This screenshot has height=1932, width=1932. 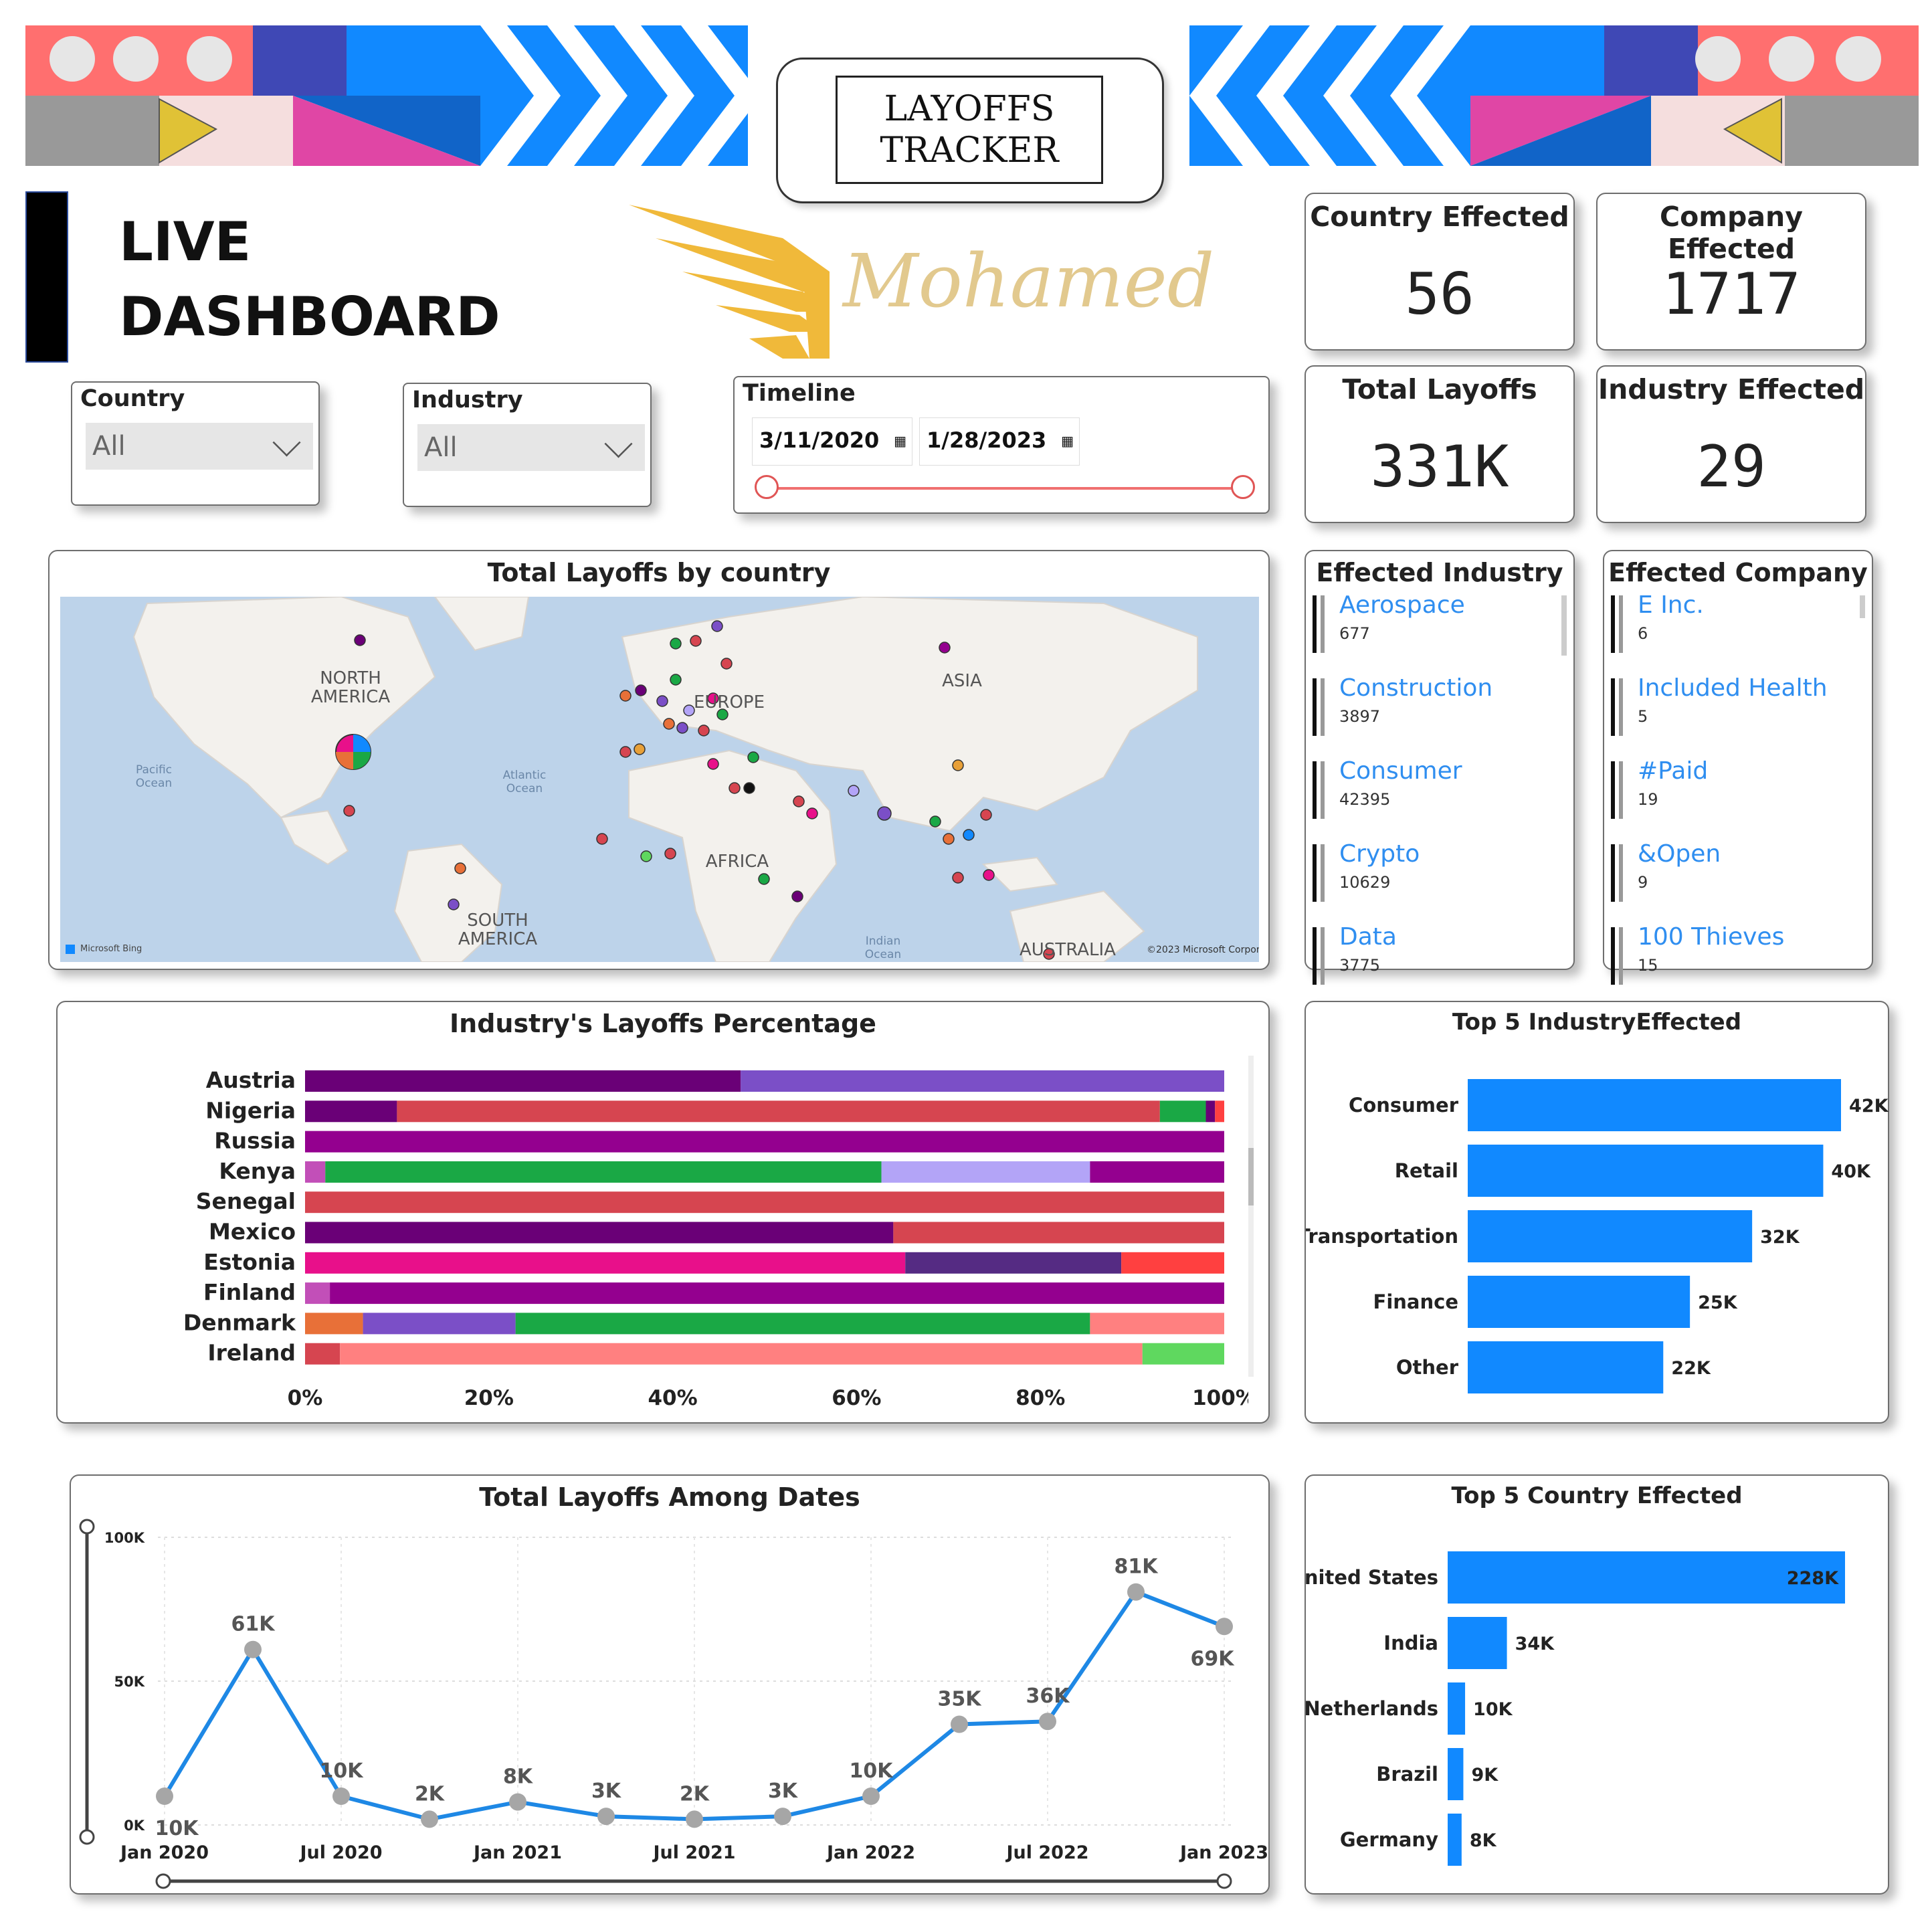 I want to click on industry-name: Aerospace, so click(x=1402, y=605).